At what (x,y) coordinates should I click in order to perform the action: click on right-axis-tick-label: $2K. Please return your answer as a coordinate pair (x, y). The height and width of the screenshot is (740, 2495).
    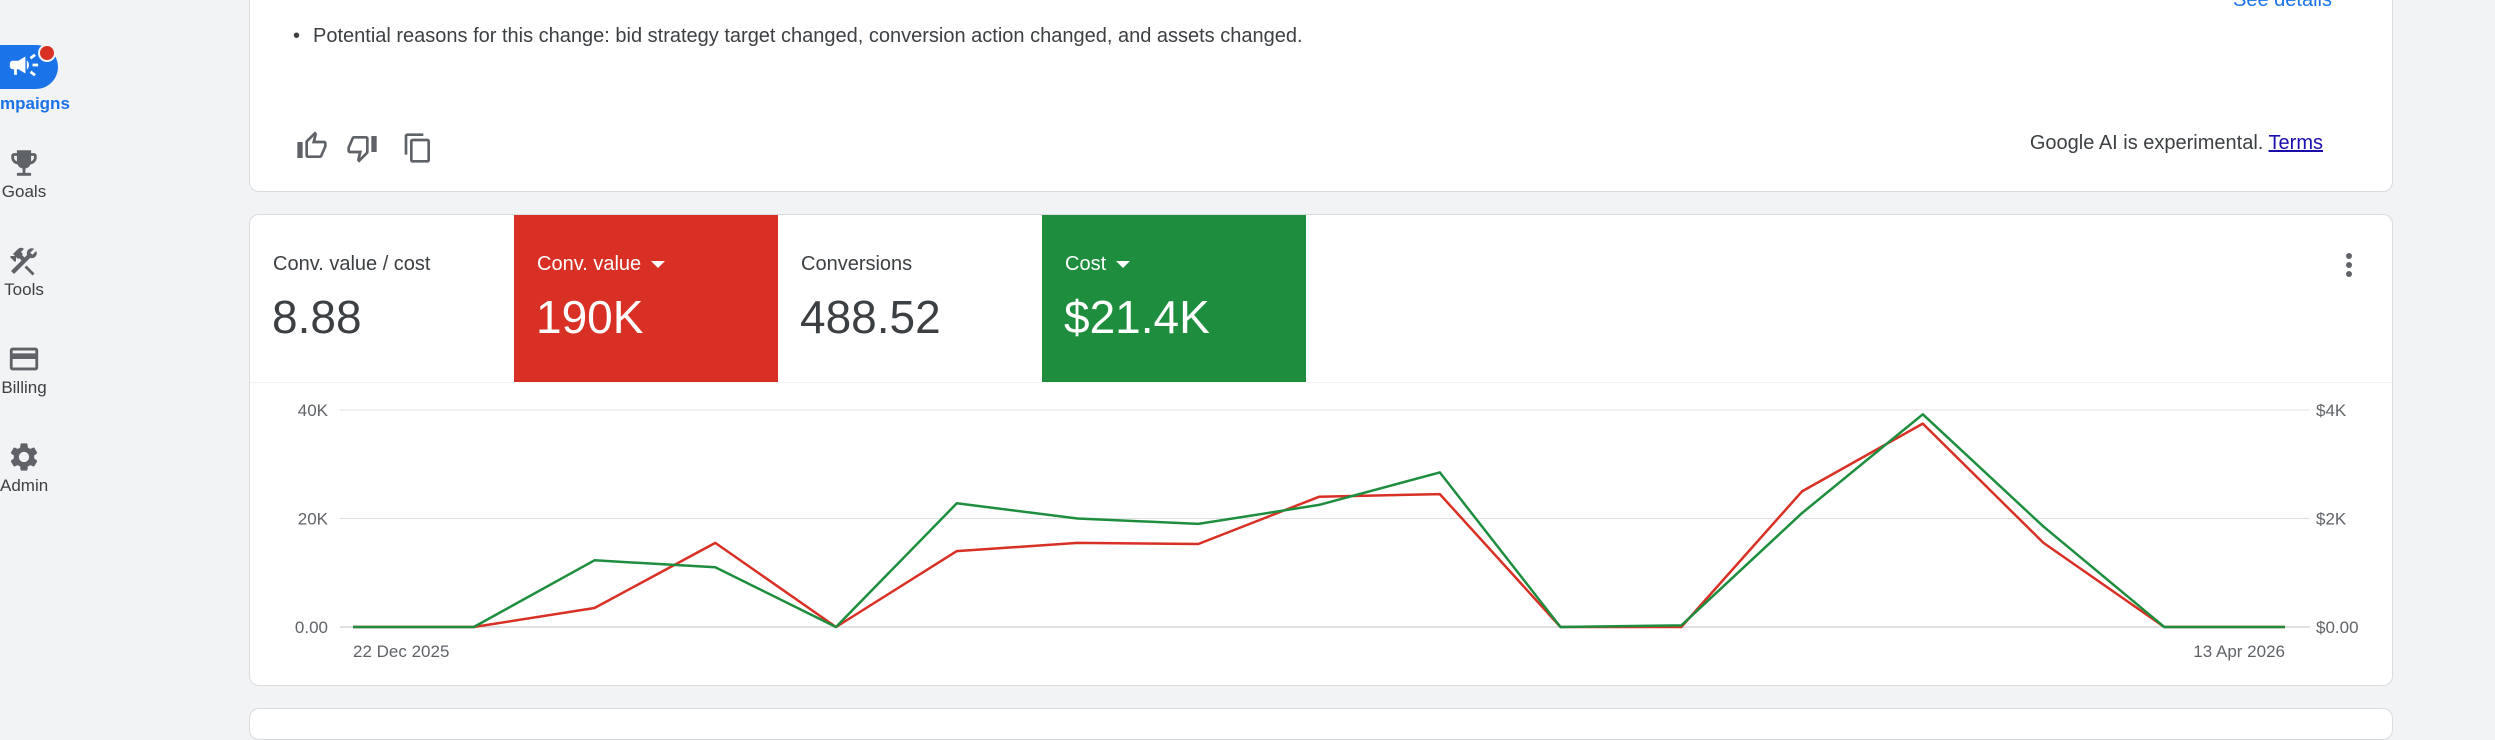
    Looking at the image, I should click on (2331, 519).